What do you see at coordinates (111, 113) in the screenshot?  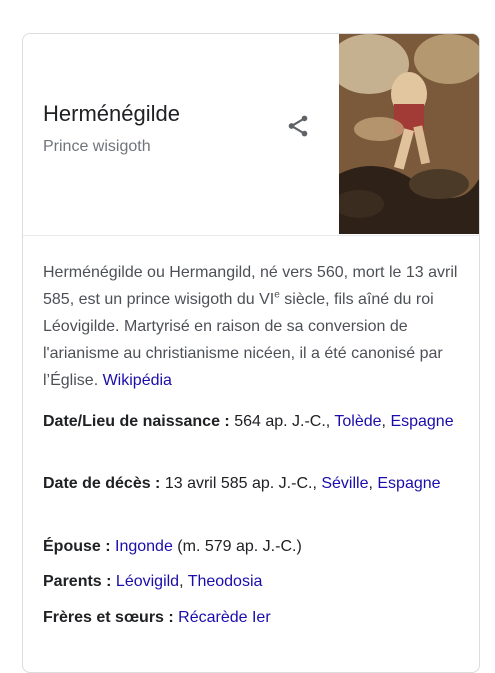 I see `entity-title: Herménégilde` at bounding box center [111, 113].